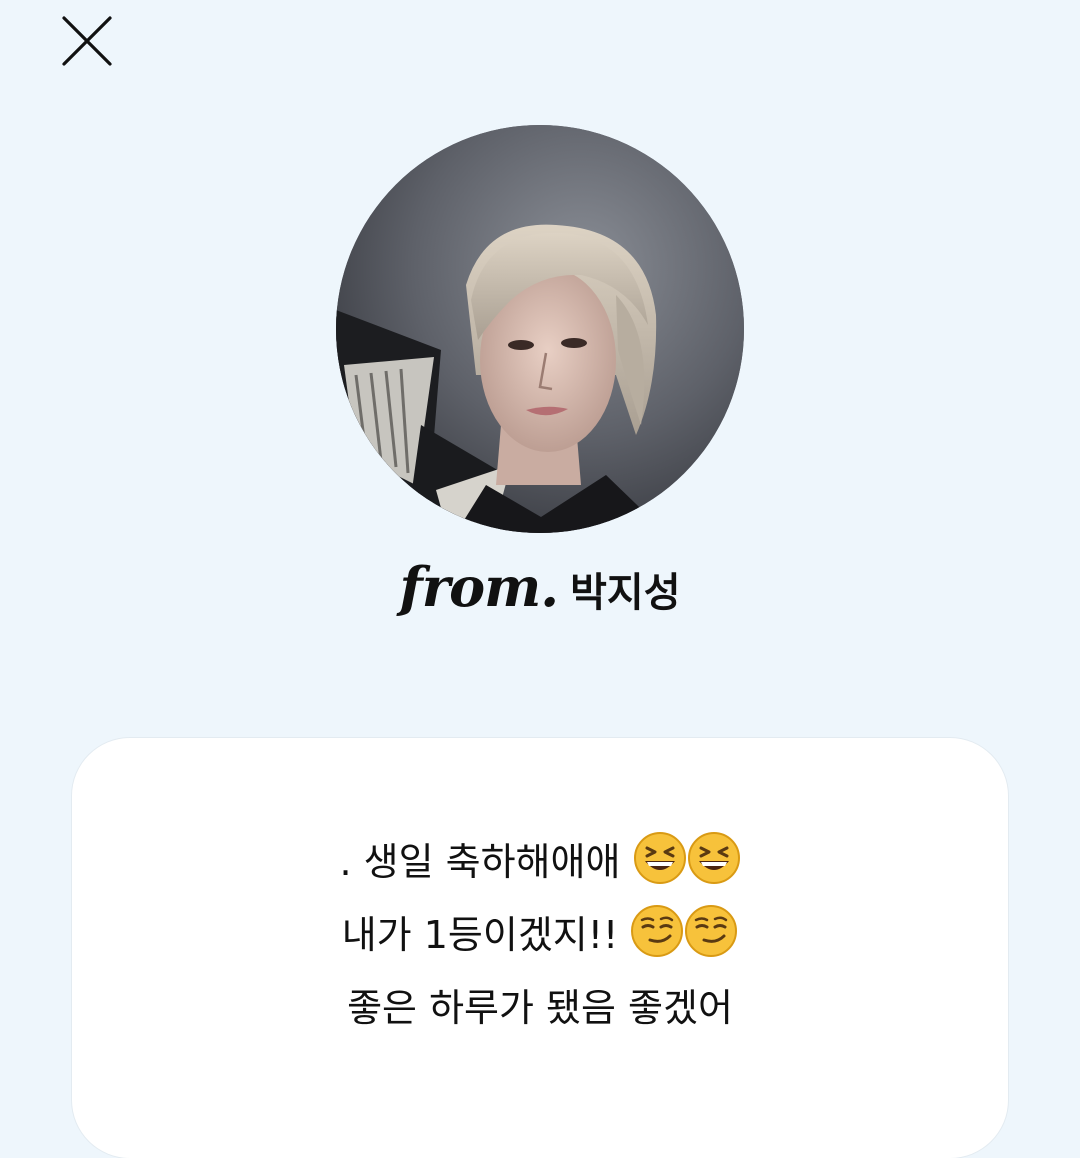 The width and height of the screenshot is (1080, 1158). I want to click on message-line: 좋은 하루가 됐음 좋겠어, so click(540, 1008).